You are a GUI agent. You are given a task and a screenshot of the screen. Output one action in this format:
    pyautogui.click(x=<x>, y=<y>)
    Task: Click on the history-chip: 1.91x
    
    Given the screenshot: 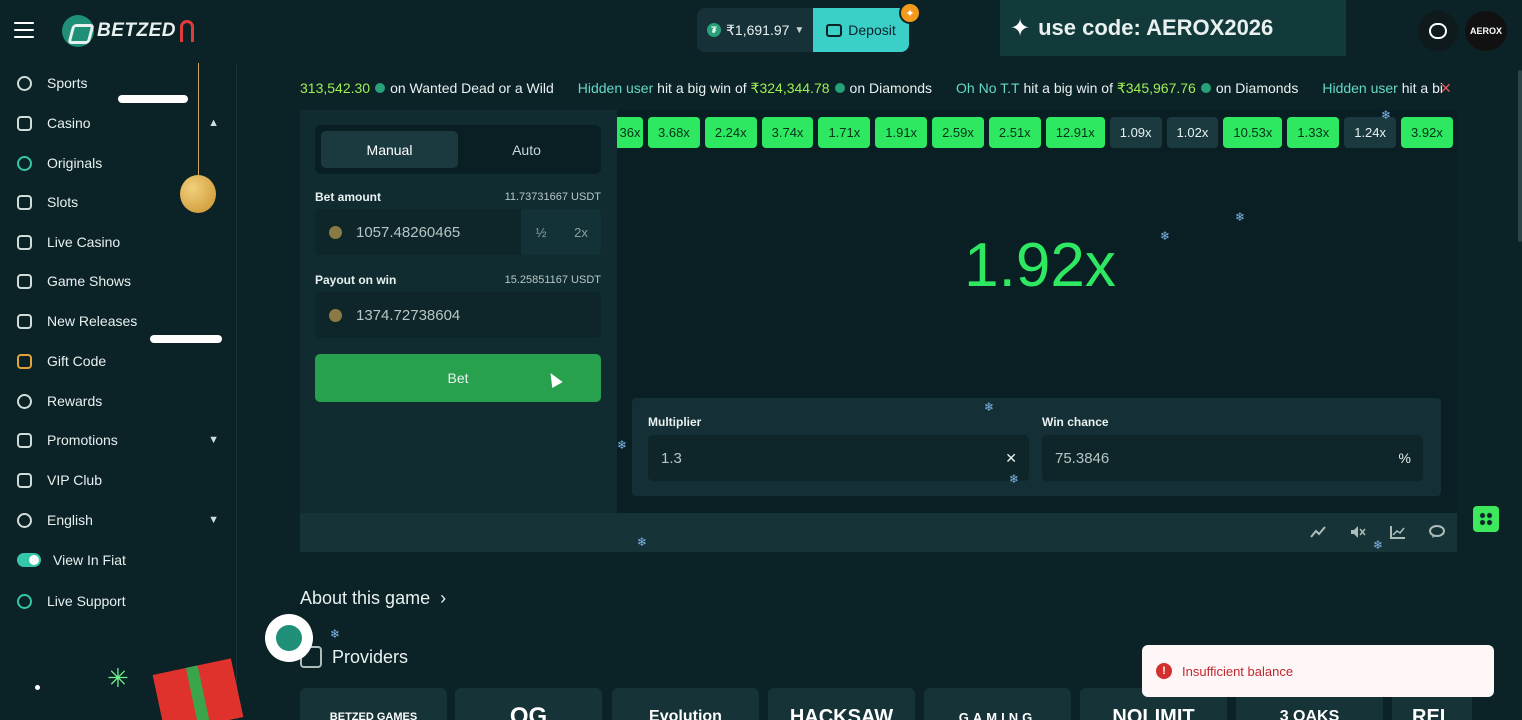 What is the action you would take?
    pyautogui.click(x=901, y=132)
    